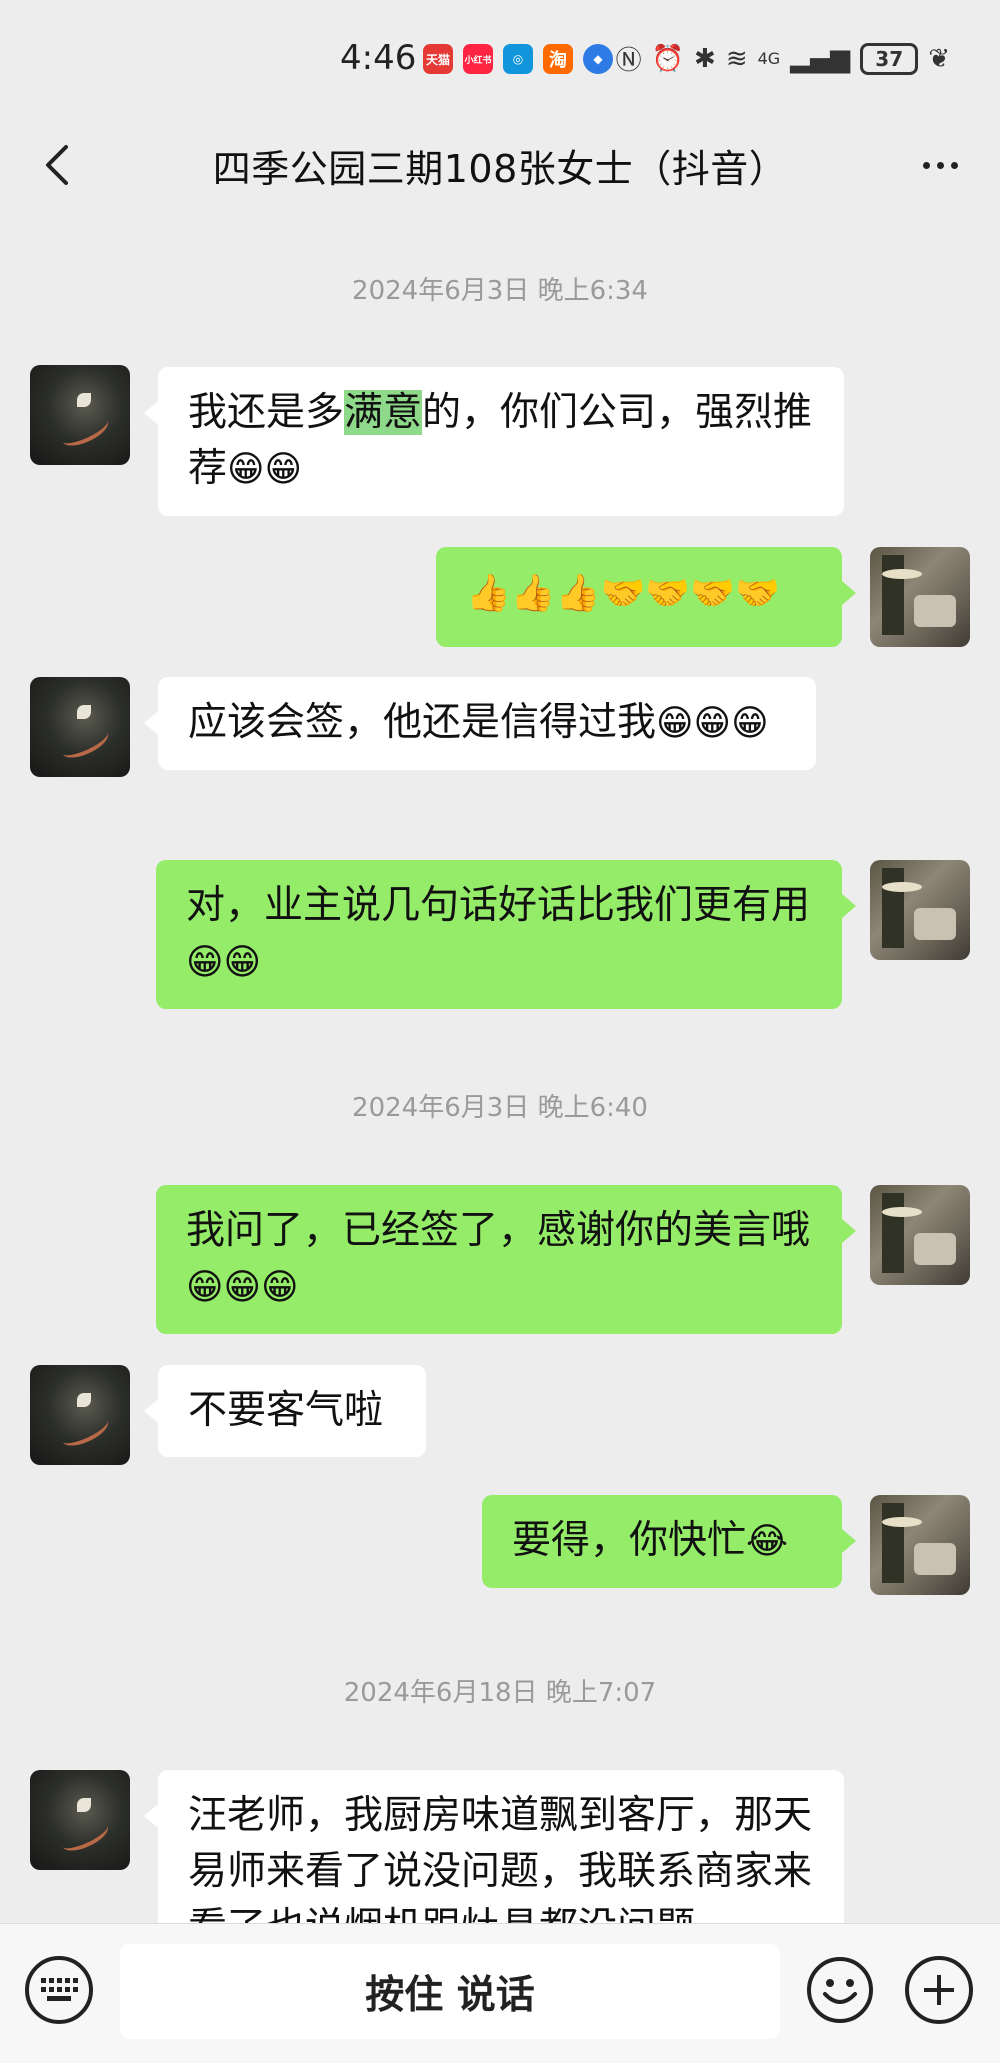 This screenshot has height=2063, width=1000. I want to click on message-text: 要得，你快忙, so click(629, 1540).